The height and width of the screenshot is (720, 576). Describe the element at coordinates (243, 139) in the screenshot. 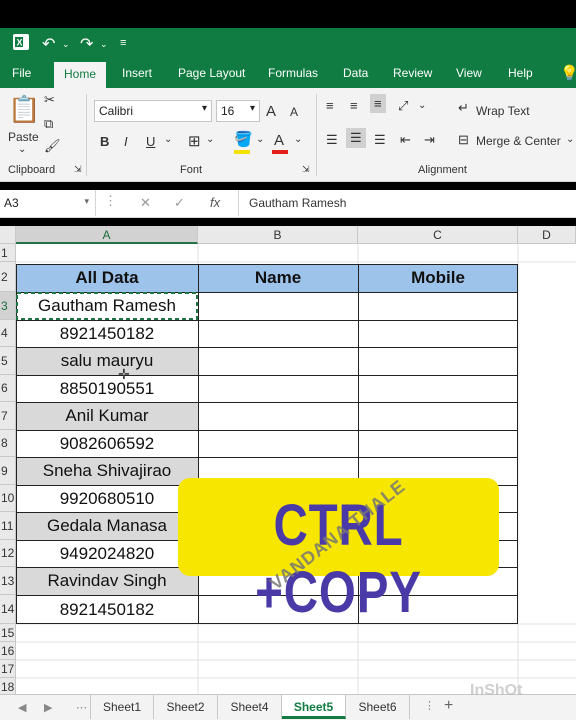

I see `fill-color-icon: 🪣` at that location.